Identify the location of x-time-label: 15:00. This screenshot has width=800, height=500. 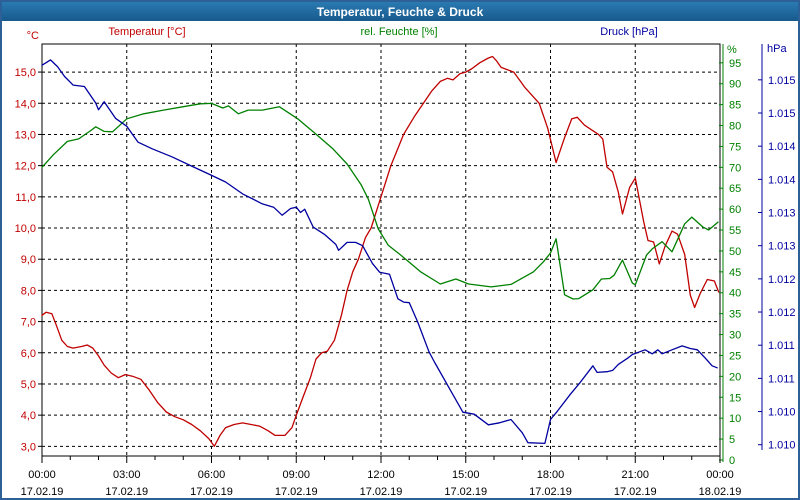
(466, 475).